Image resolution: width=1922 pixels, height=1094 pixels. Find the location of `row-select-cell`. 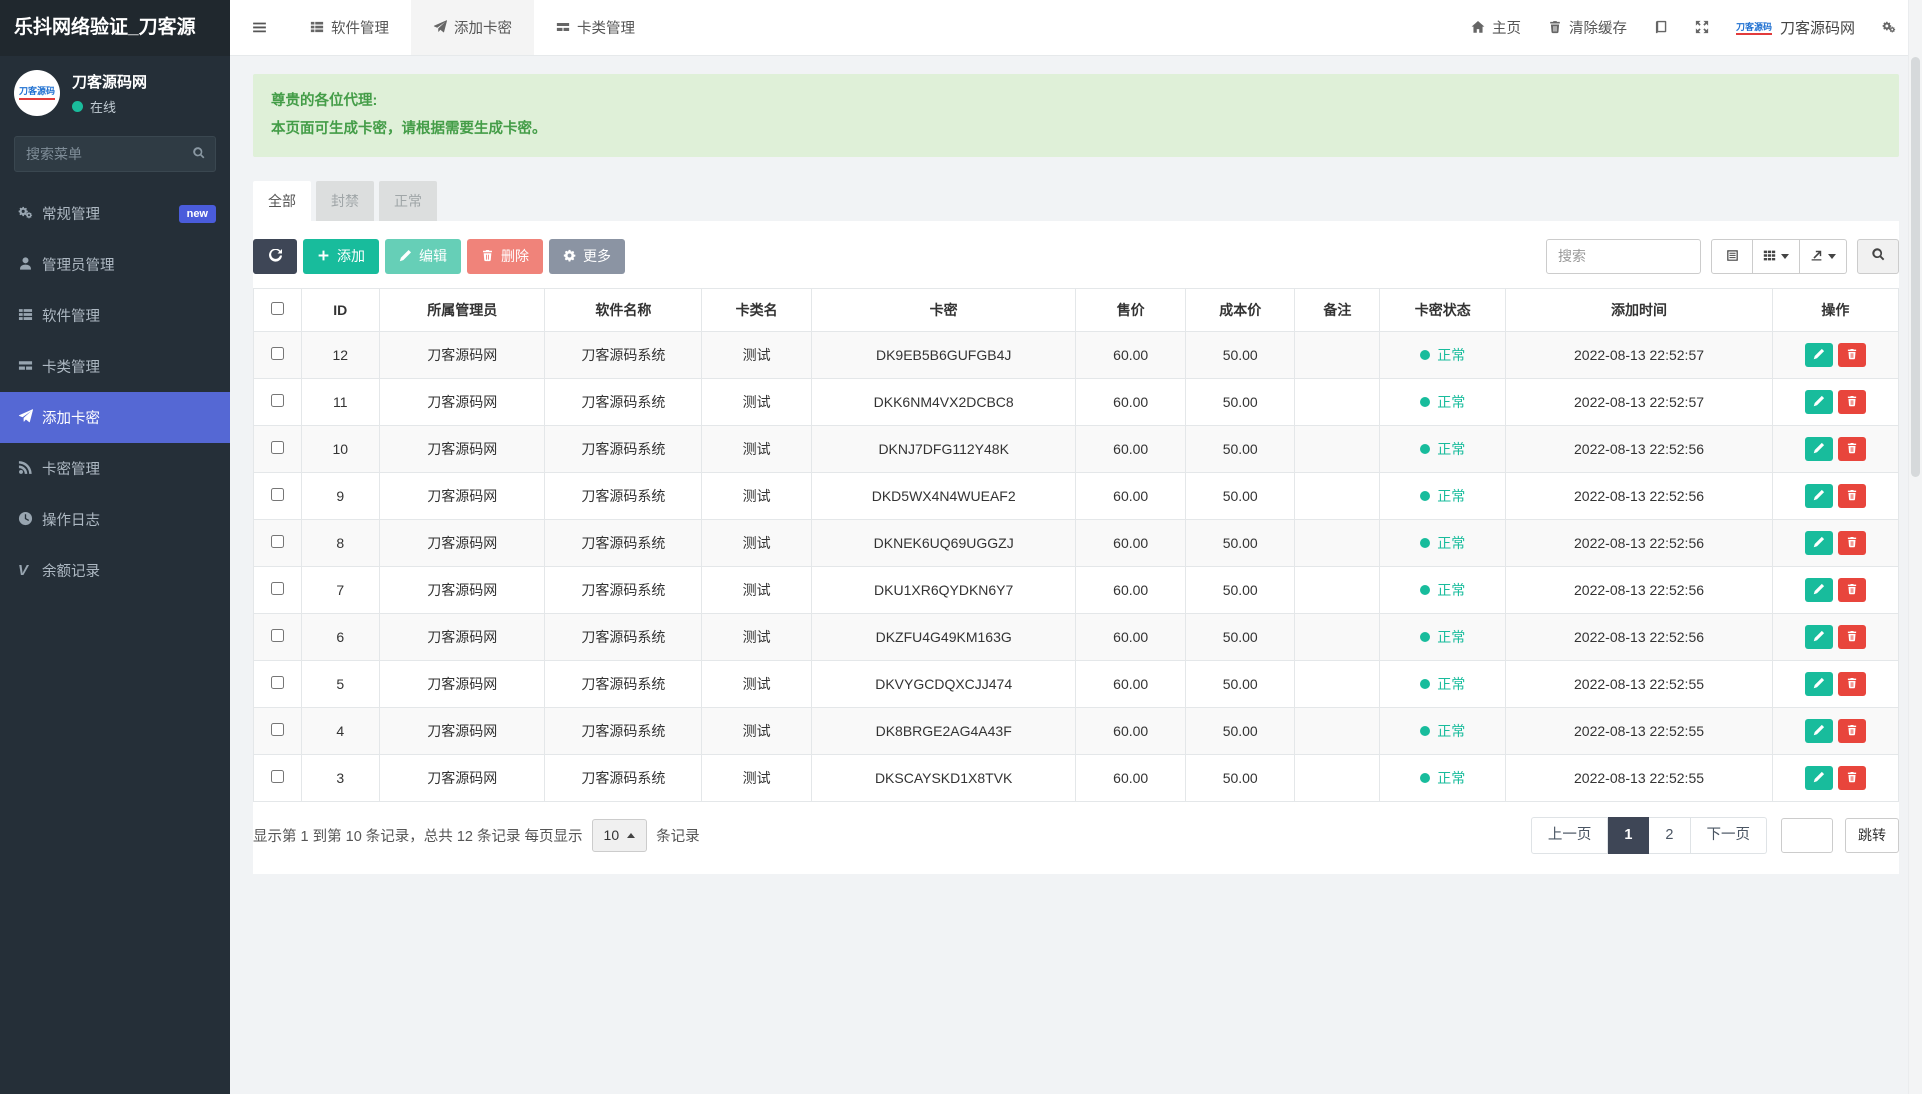

row-select-cell is located at coordinates (277, 683).